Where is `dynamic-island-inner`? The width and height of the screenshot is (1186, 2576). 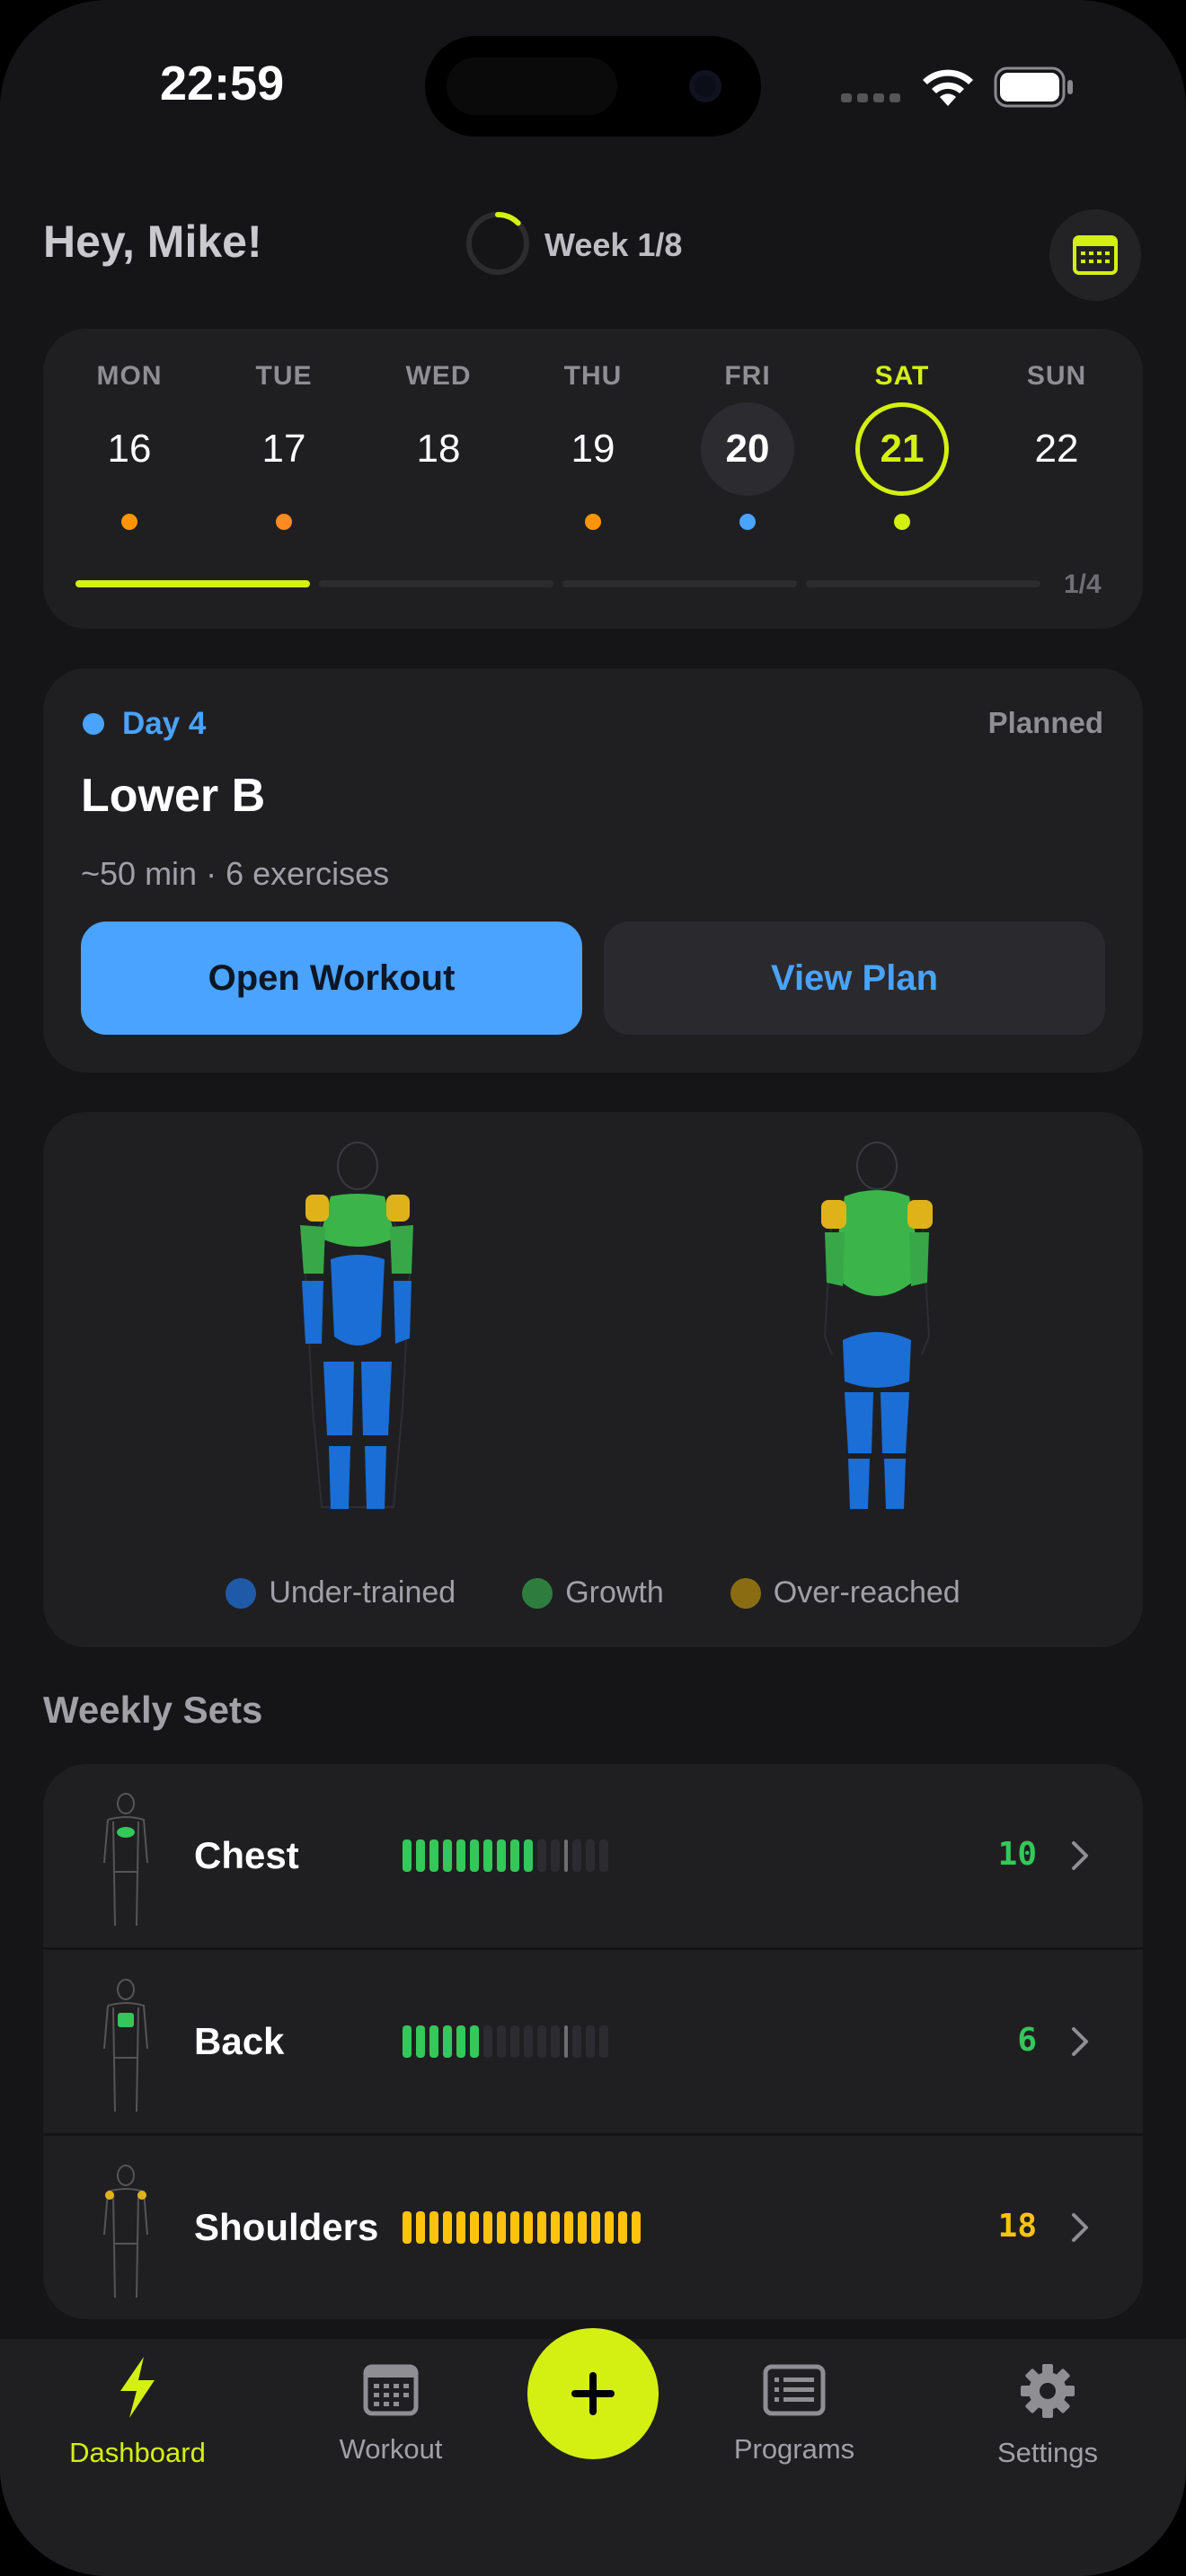
dynamic-island-inner is located at coordinates (532, 86).